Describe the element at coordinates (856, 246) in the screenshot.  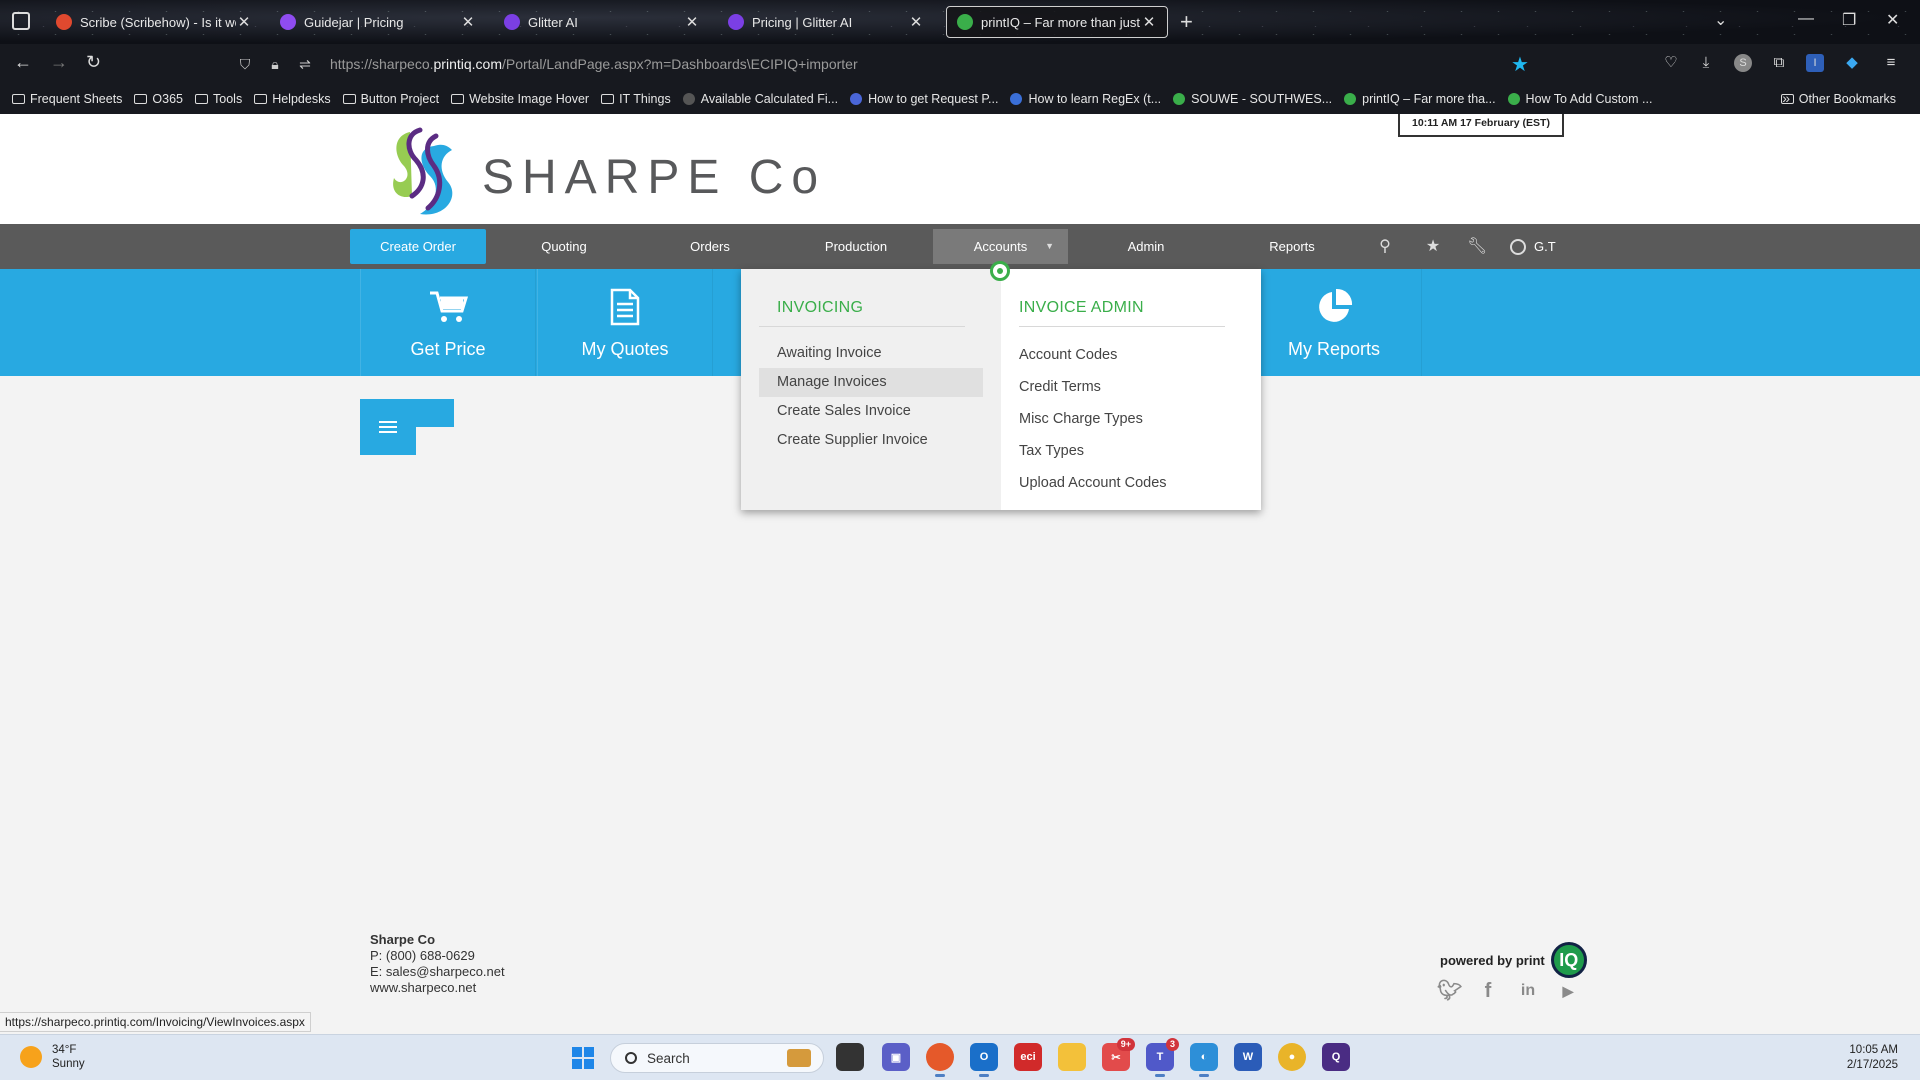
I see `nav-production: Production` at that location.